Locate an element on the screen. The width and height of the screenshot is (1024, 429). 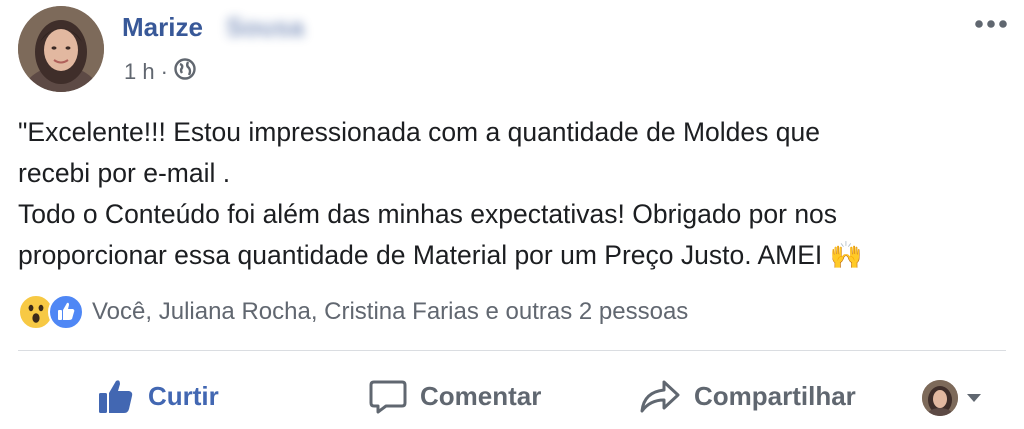
author-name: Marize is located at coordinates (162, 27).